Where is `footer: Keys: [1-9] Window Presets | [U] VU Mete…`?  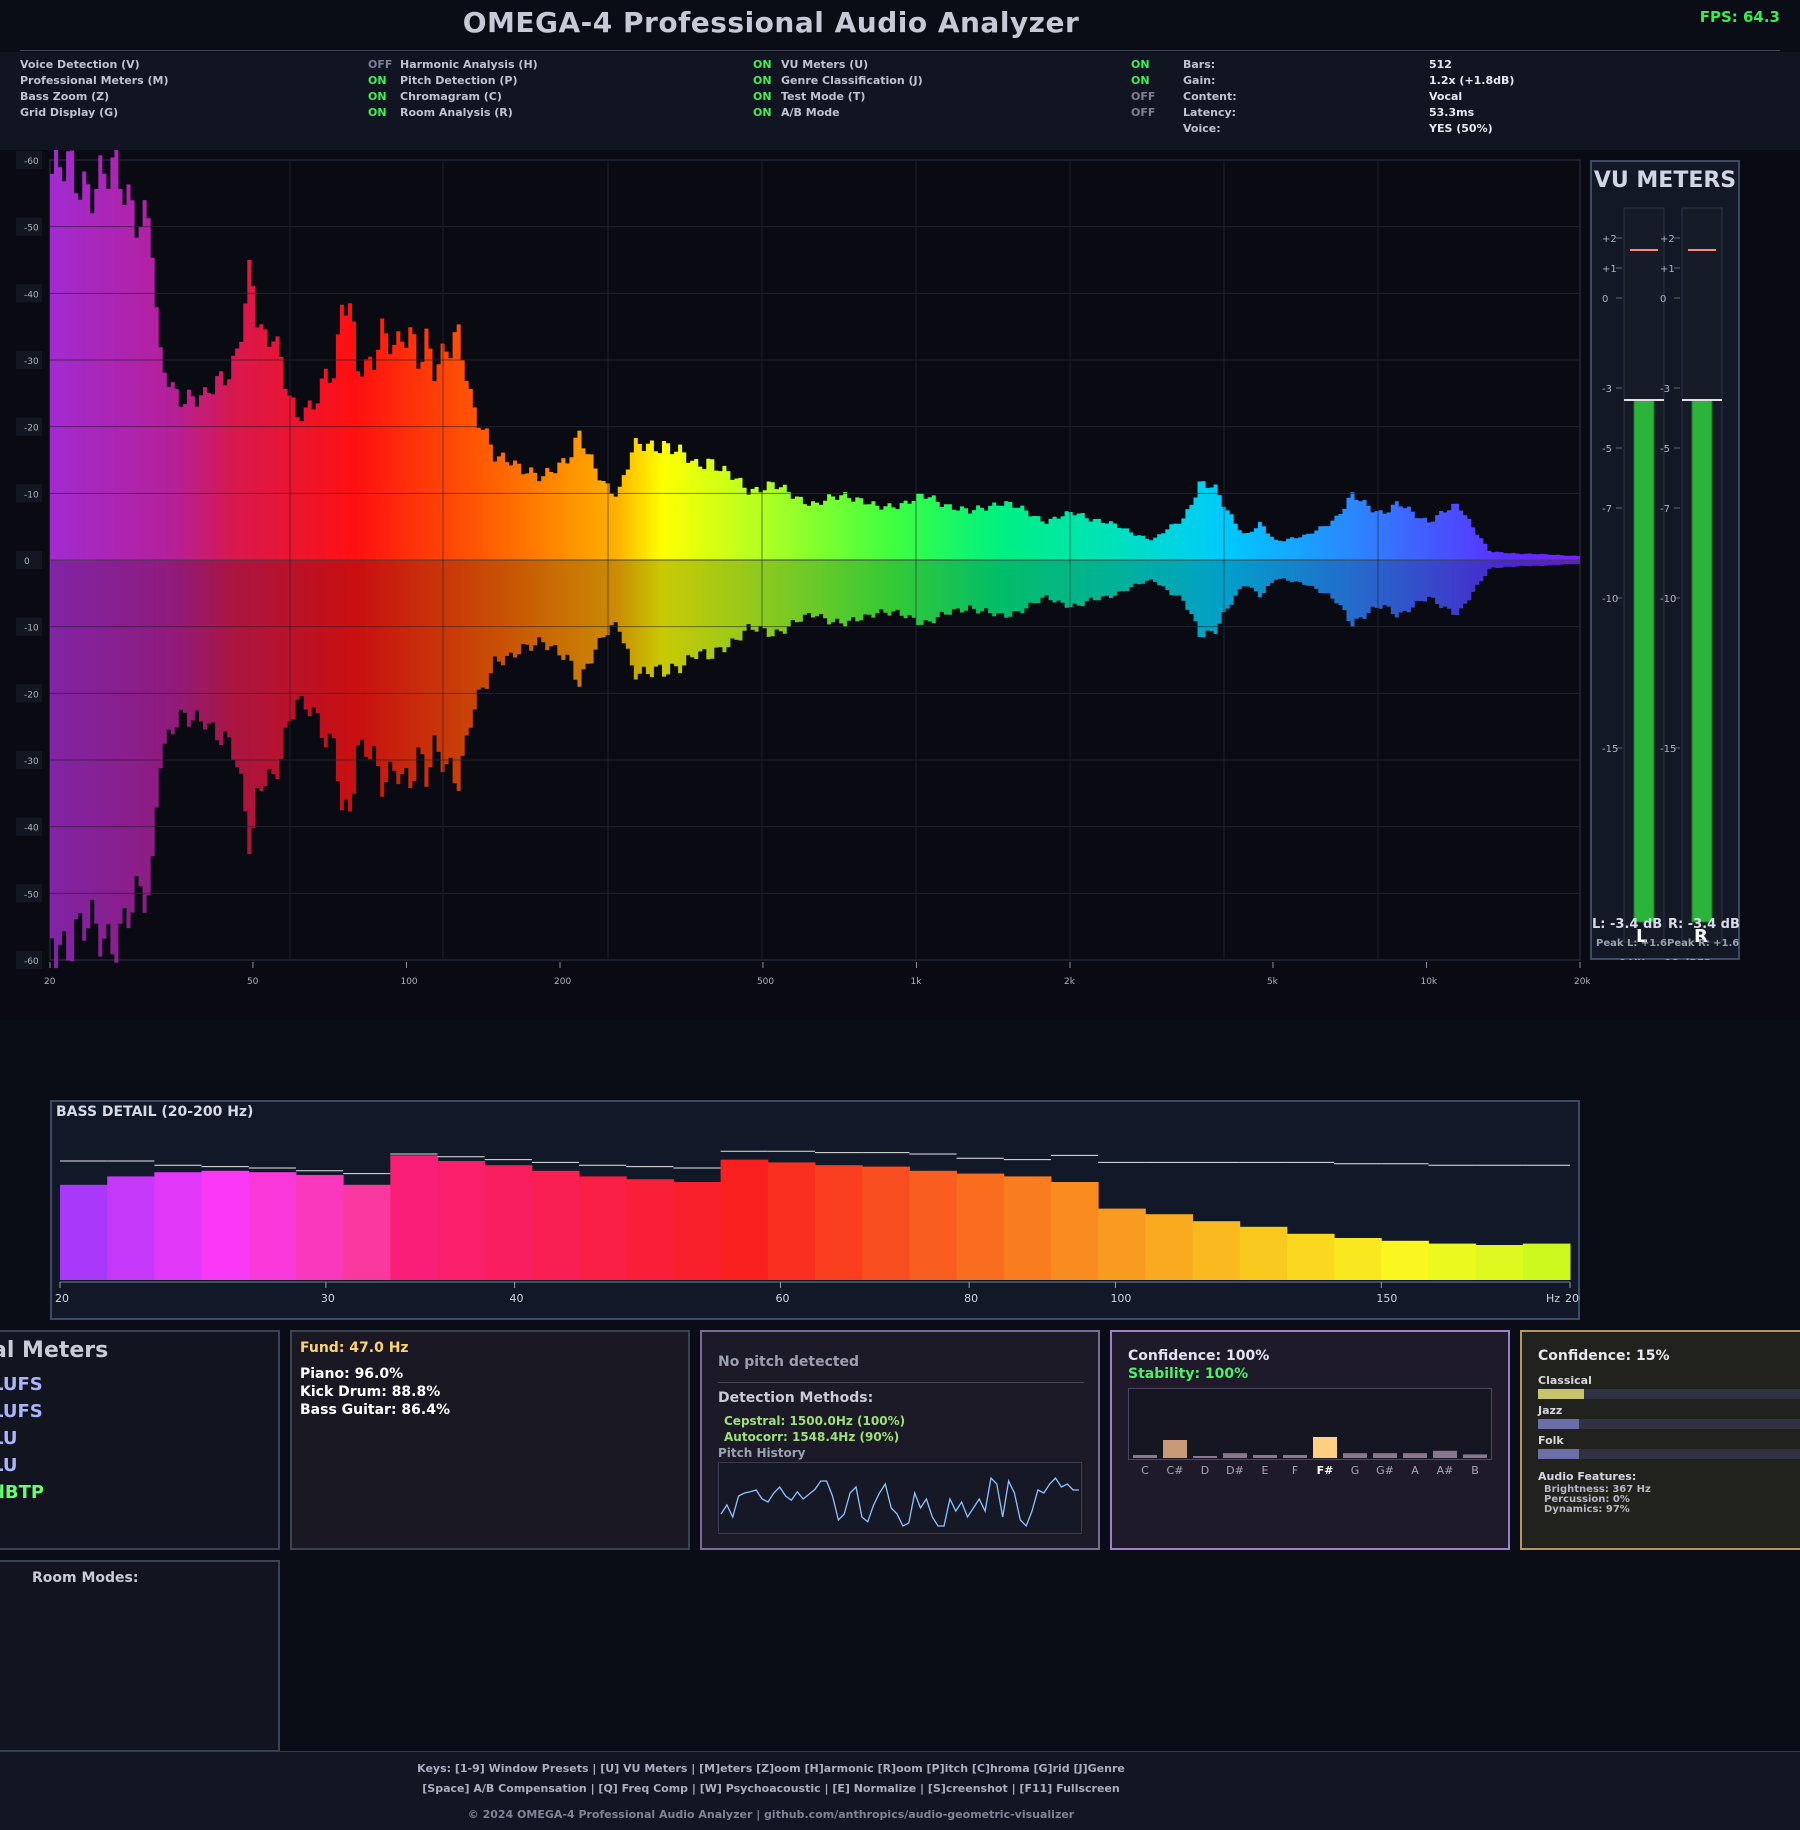
footer: Keys: [1-9] Window Presets | [U] VU Mete… is located at coordinates (900, 1790).